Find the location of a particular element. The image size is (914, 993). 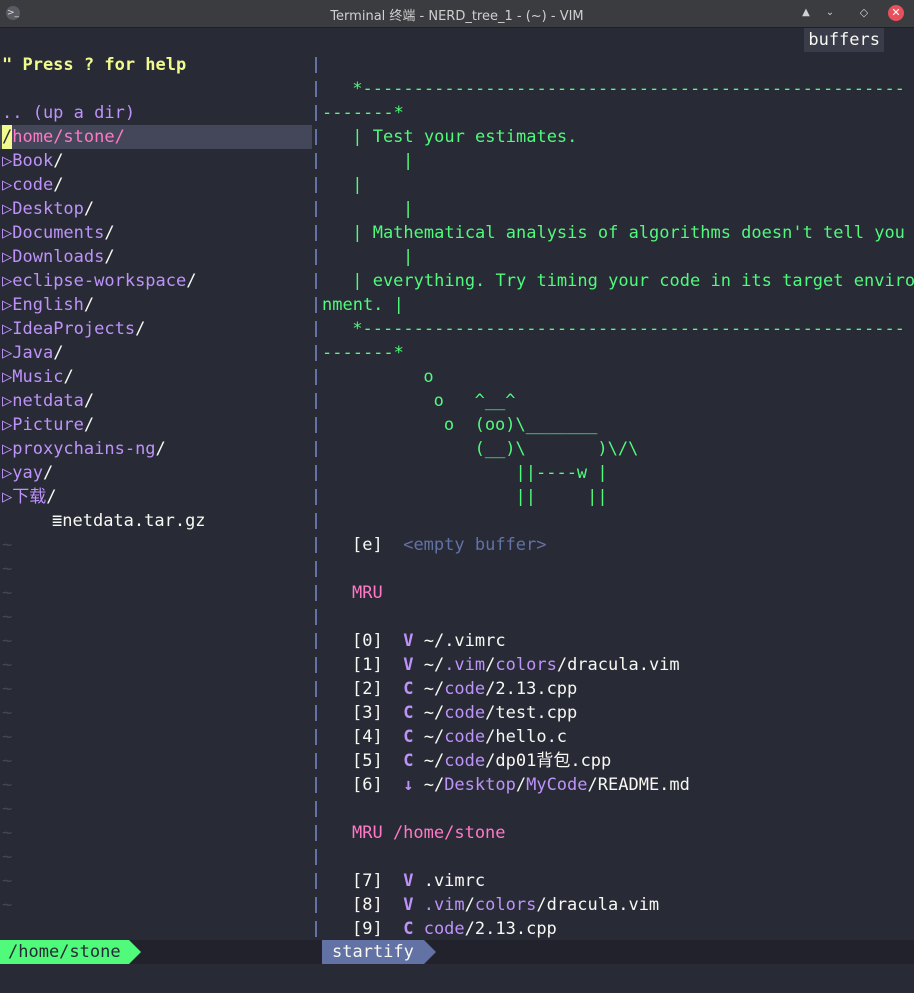

window-separator is located at coordinates (317, 483).